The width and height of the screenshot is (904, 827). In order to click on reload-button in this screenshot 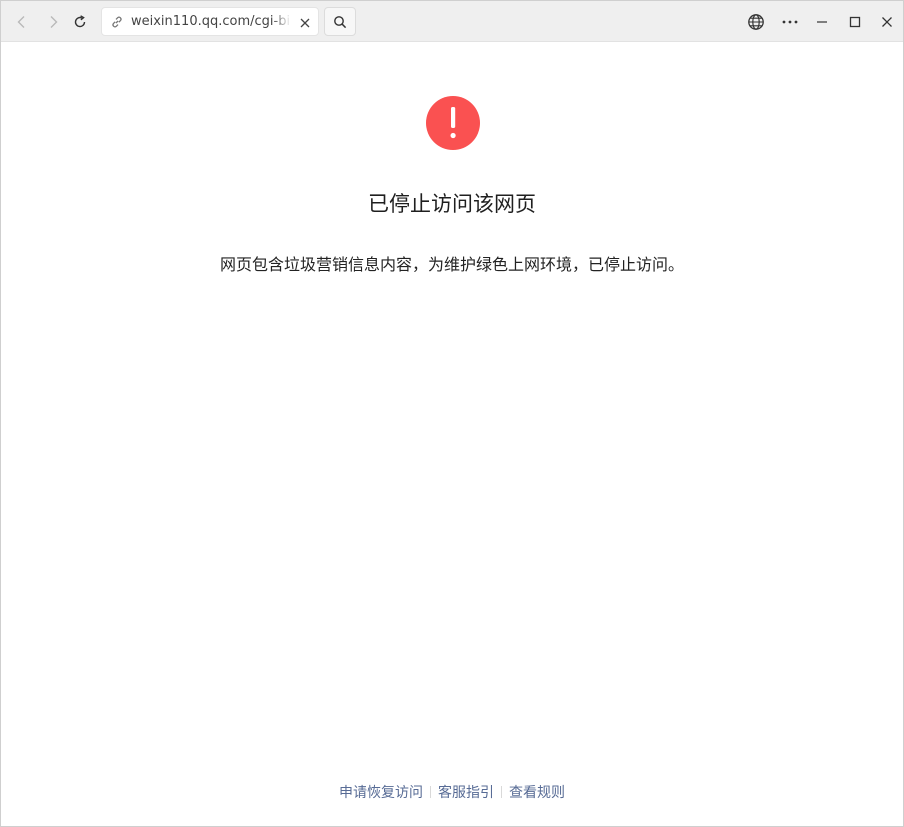, I will do `click(80, 22)`.